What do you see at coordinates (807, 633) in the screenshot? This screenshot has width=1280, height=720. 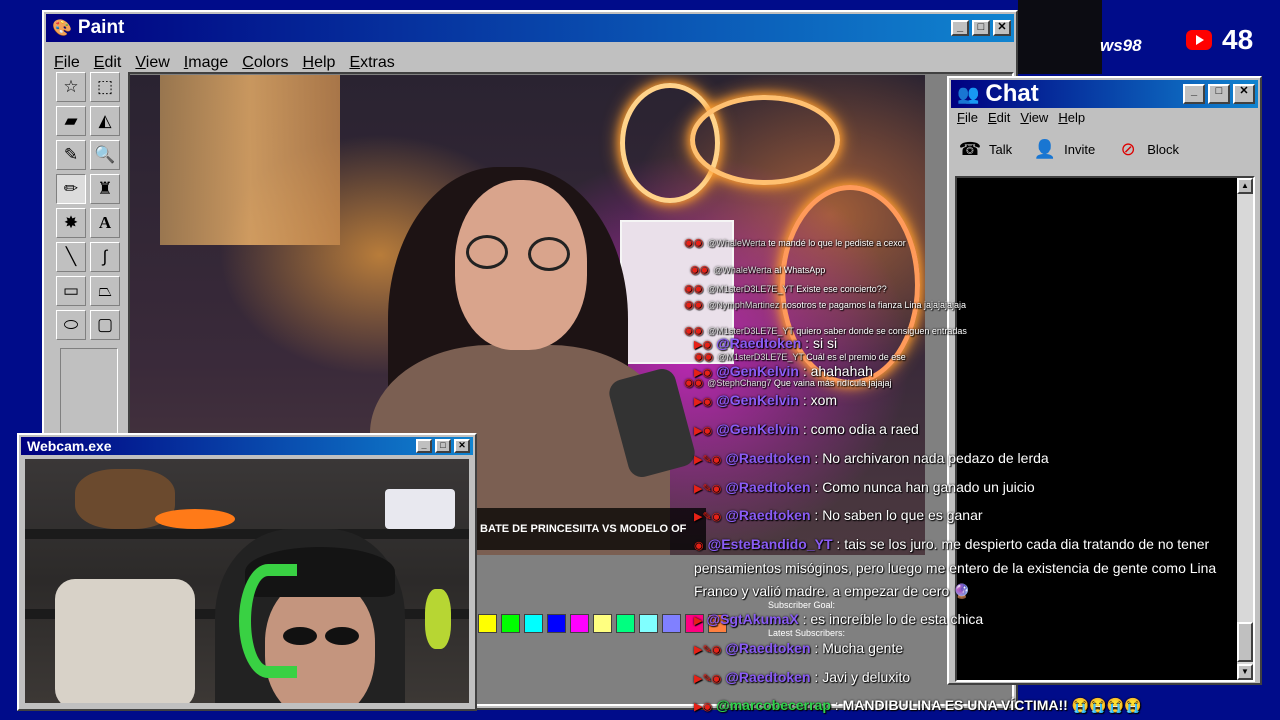 I see `latest-subscribers-label: Latest Subscribers:` at bounding box center [807, 633].